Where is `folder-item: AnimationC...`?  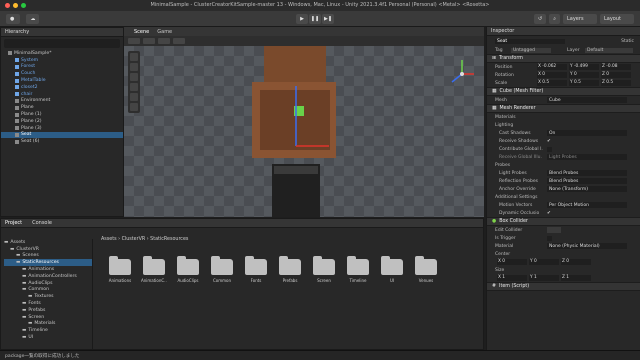 folder-item: AnimationC... is located at coordinates (154, 269).